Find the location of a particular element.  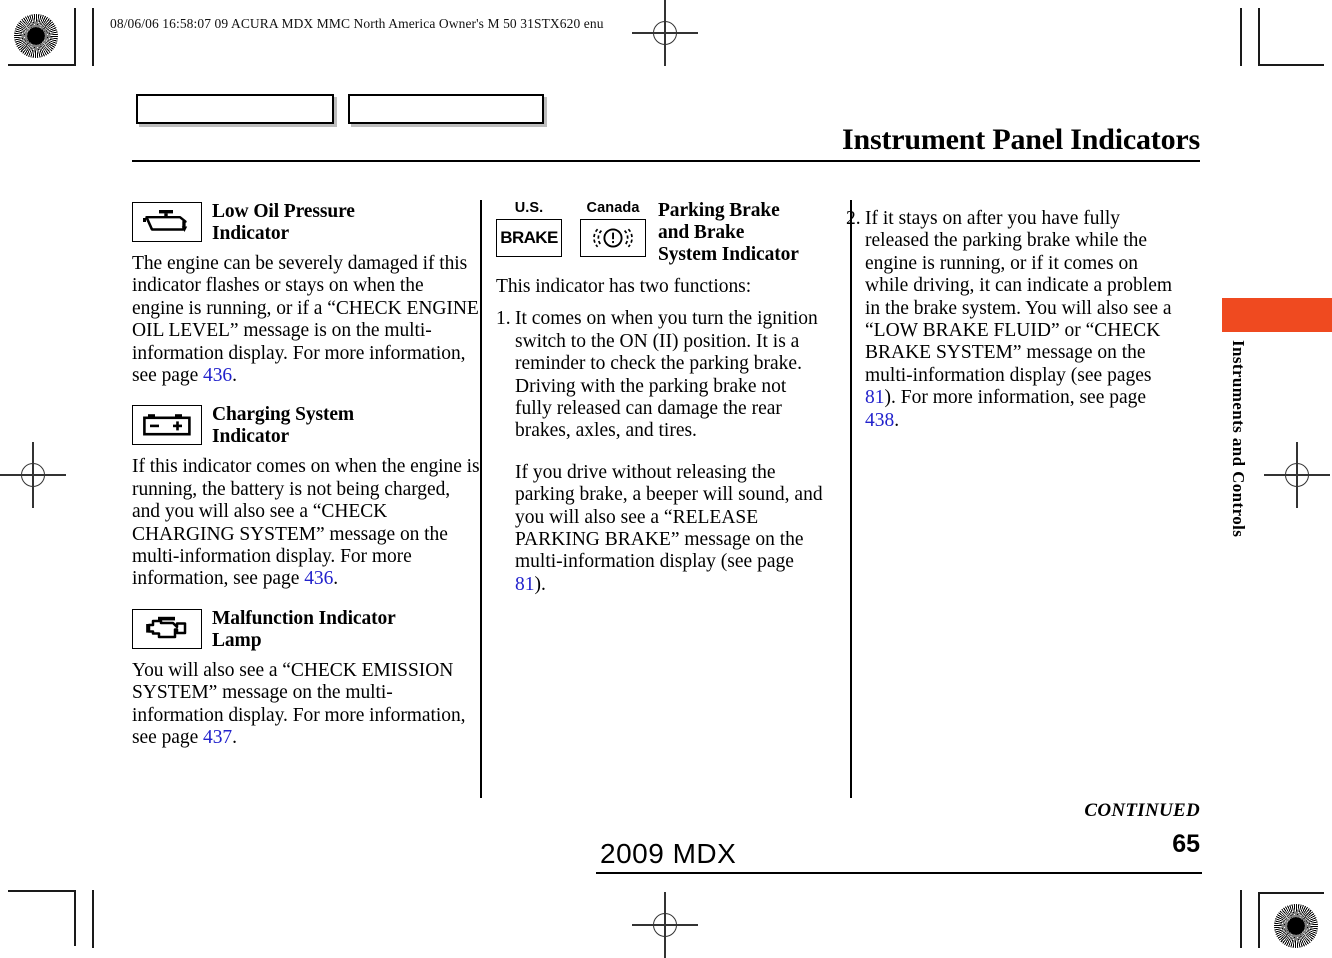

paragraph-middle: ). For more information, see page is located at coordinates (1015, 398).